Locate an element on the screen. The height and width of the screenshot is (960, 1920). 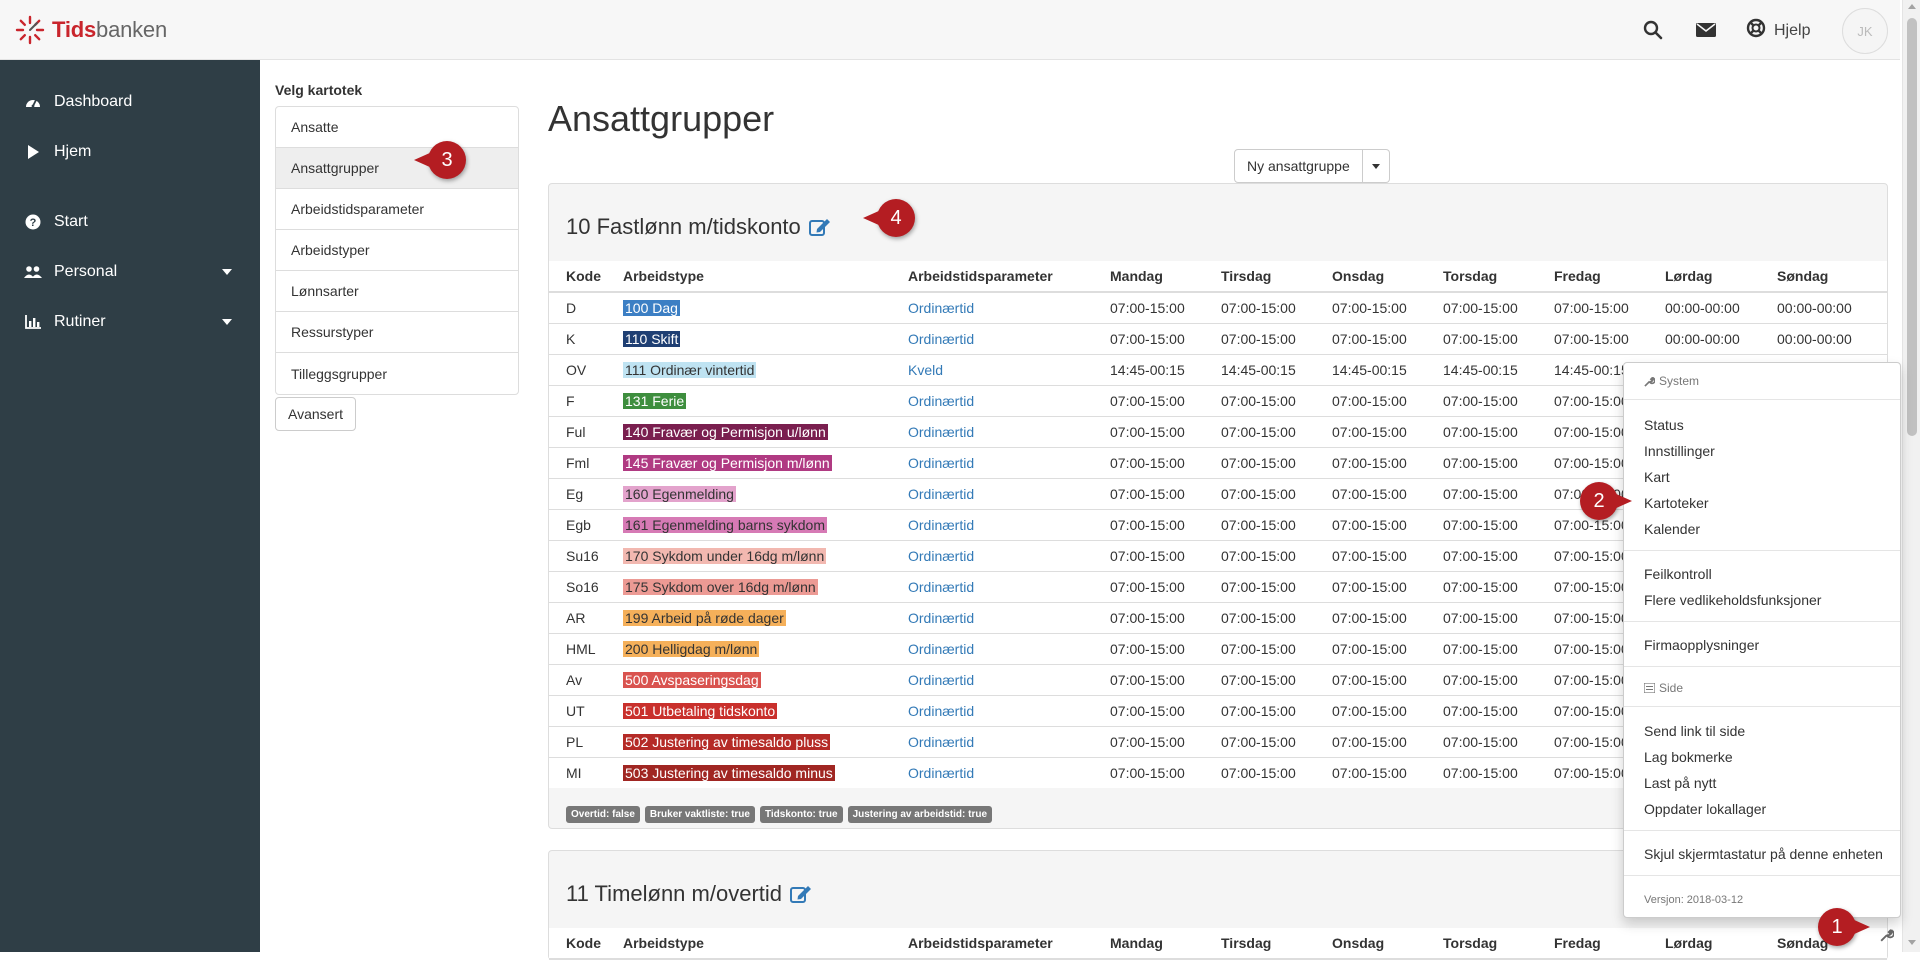
kartotek-item-ansattgrupper: Ansattgrupper is located at coordinates (397, 168).